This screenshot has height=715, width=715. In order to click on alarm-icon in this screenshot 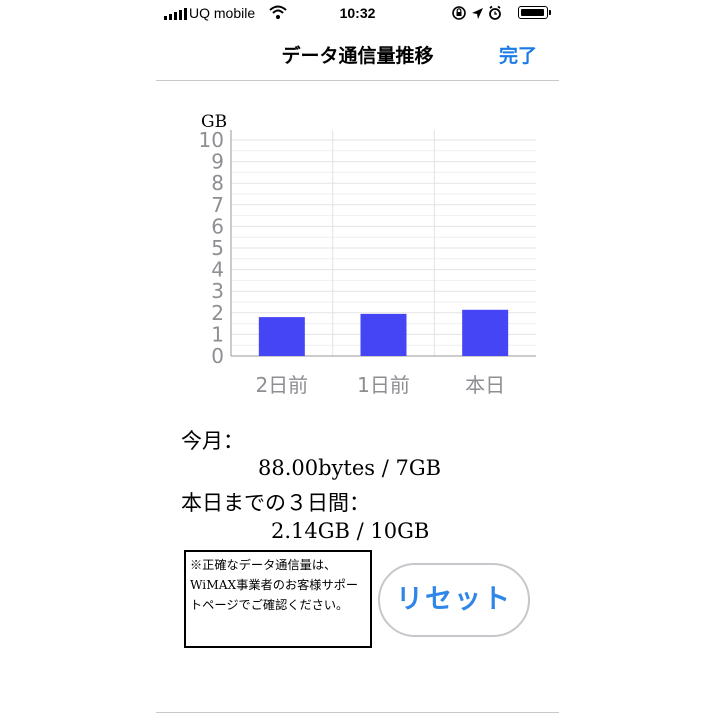, I will do `click(495, 12)`.